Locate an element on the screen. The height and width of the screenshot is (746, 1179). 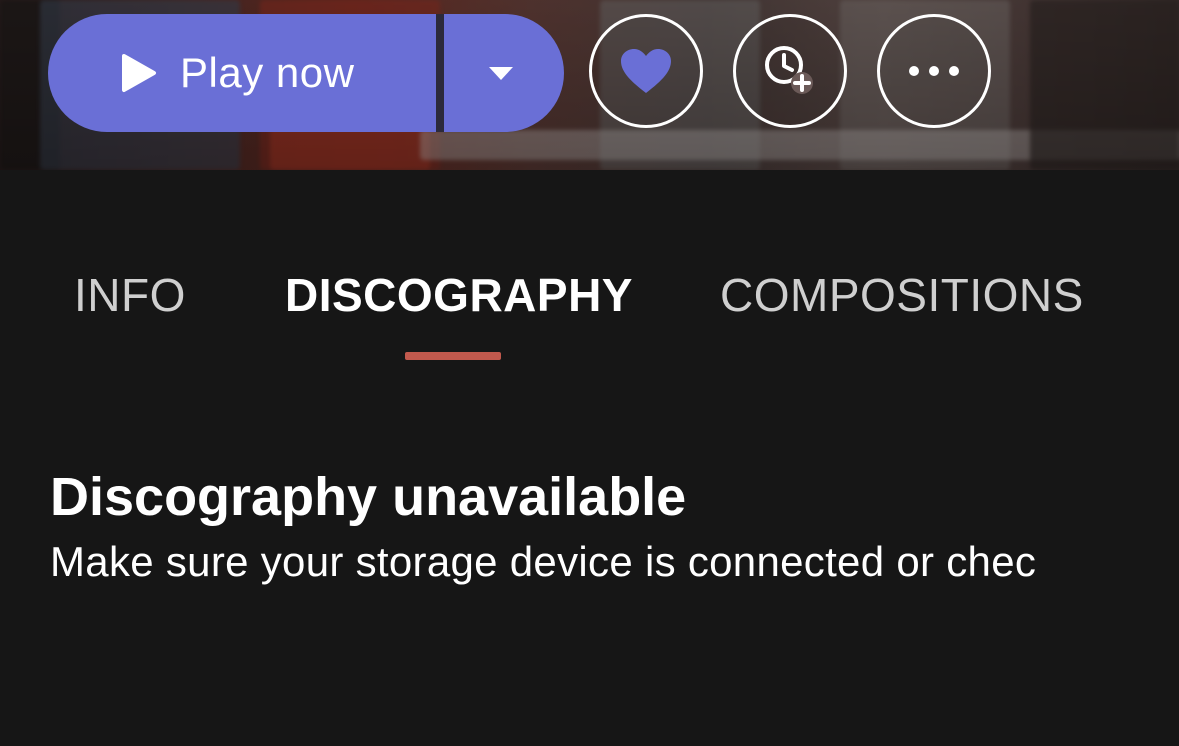
active-tab-indicator is located at coordinates (453, 356).